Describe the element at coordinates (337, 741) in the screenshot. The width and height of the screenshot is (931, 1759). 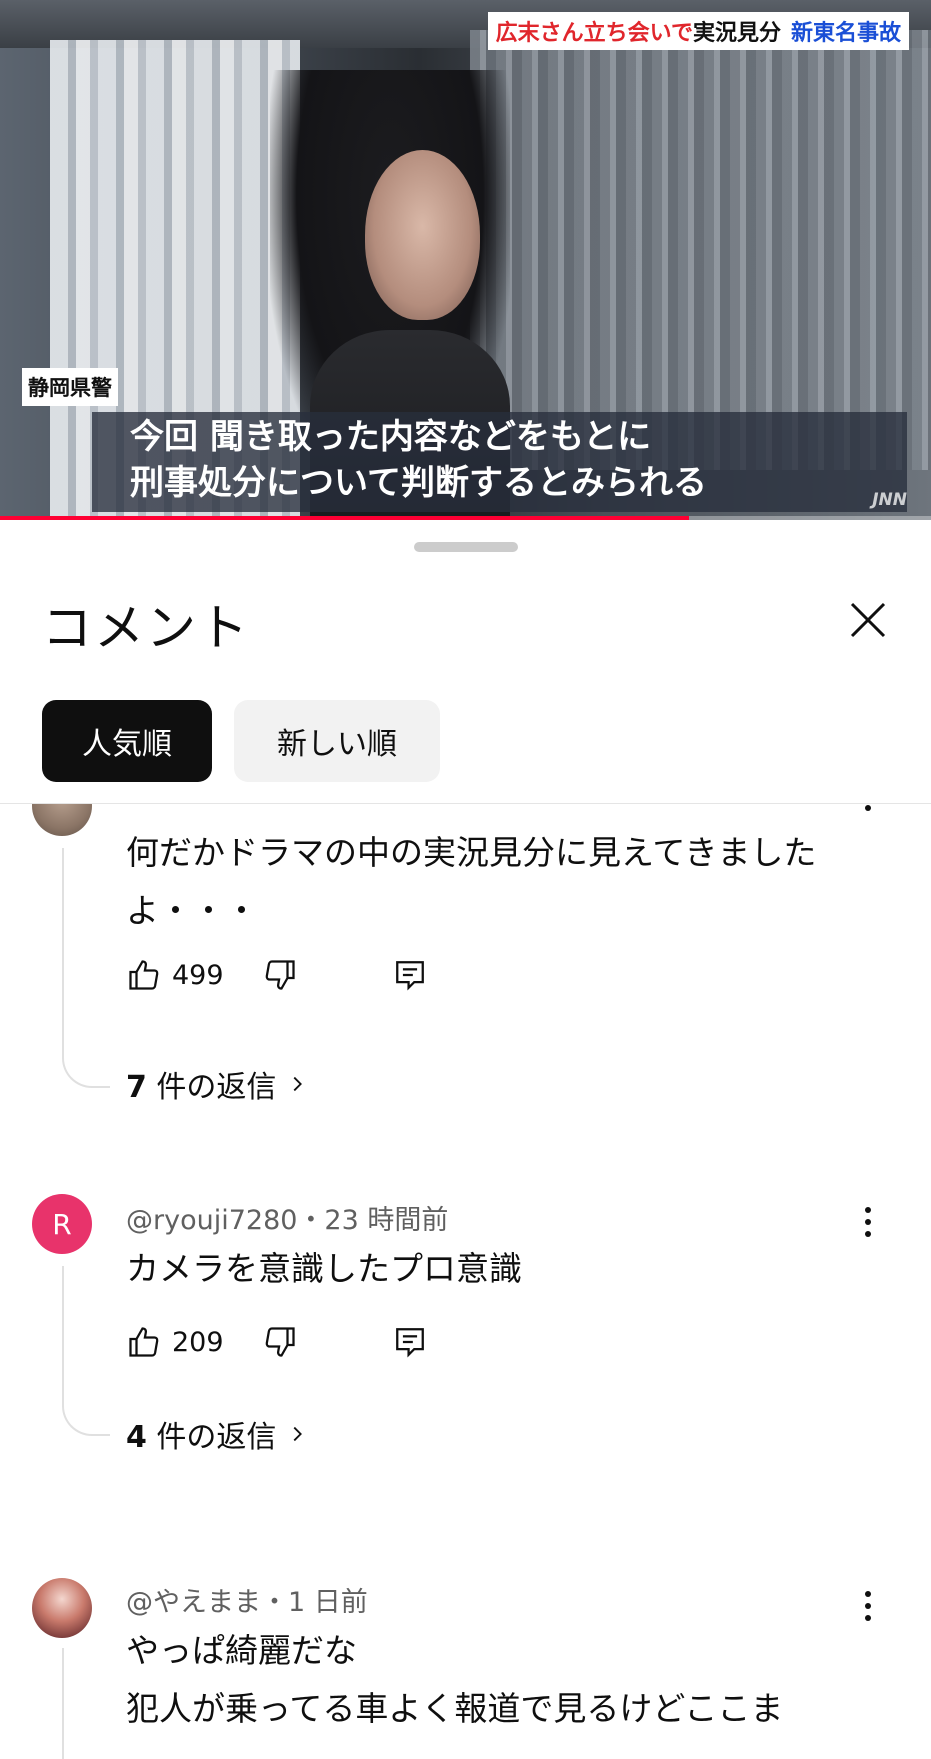
I see `sort-chip-newest: 新しい順` at that location.